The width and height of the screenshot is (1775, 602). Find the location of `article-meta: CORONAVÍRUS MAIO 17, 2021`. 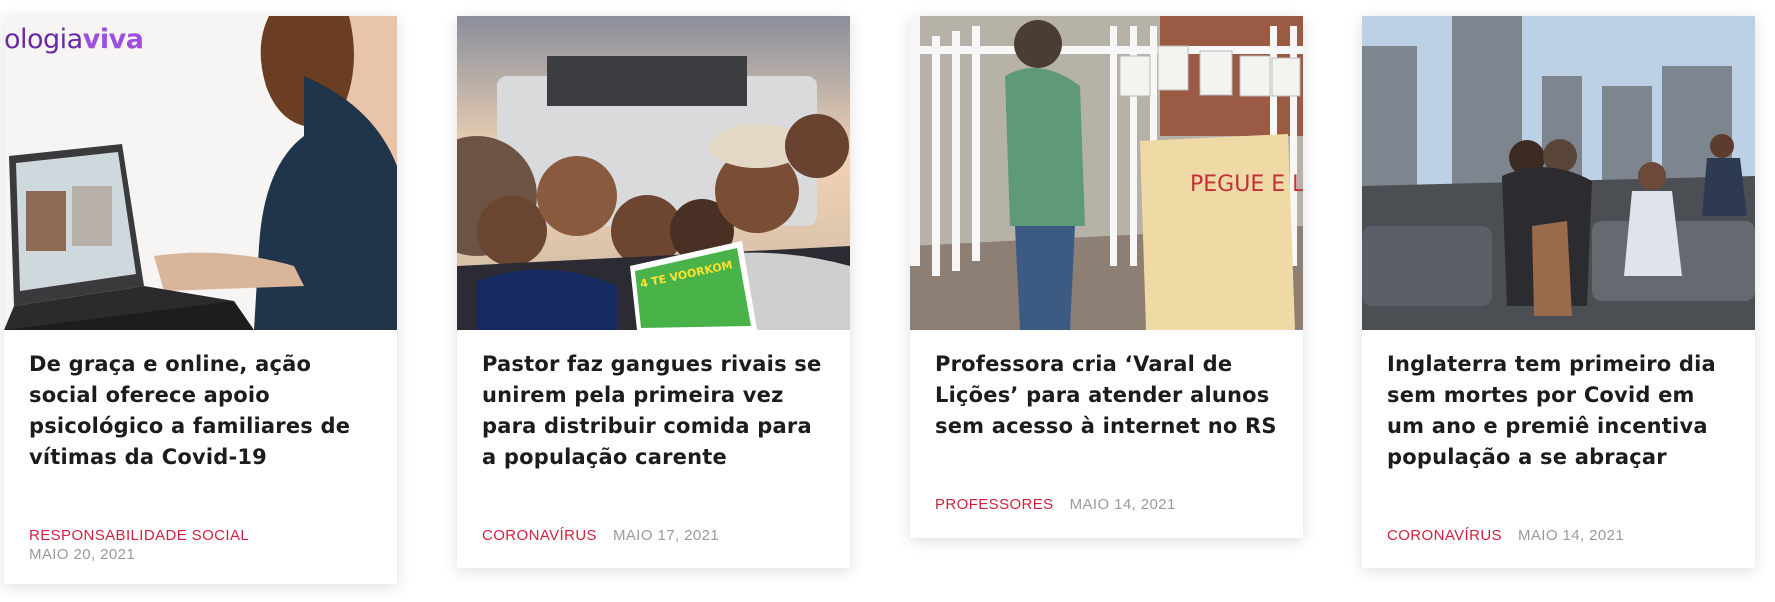

article-meta: CORONAVÍRUS MAIO 17, 2021 is located at coordinates (653, 535).